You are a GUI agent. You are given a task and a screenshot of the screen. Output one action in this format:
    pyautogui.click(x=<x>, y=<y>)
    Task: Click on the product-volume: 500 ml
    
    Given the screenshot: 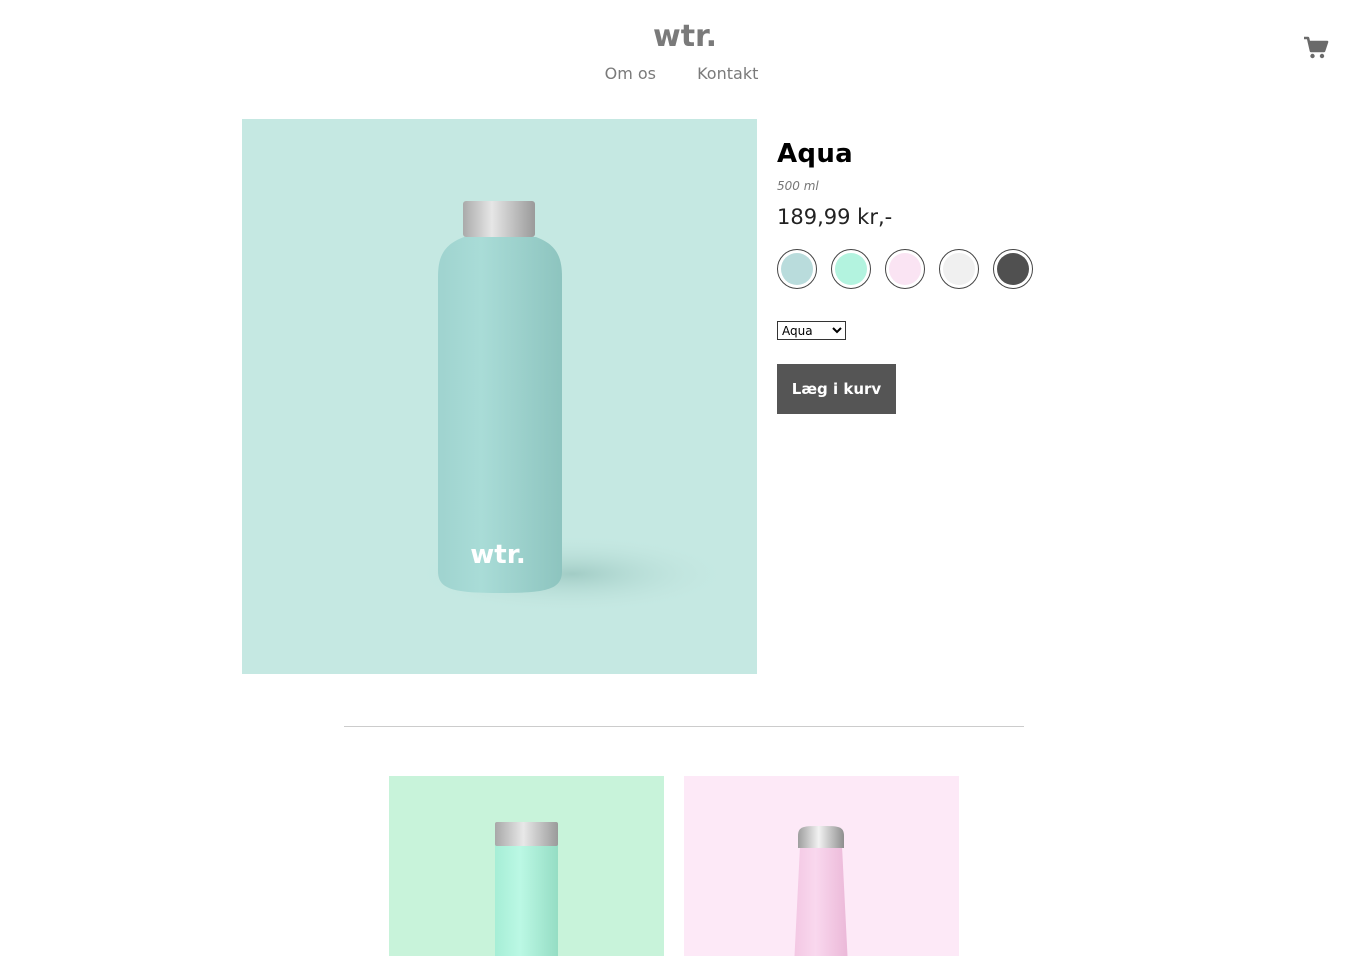 What is the action you would take?
    pyautogui.click(x=798, y=186)
    